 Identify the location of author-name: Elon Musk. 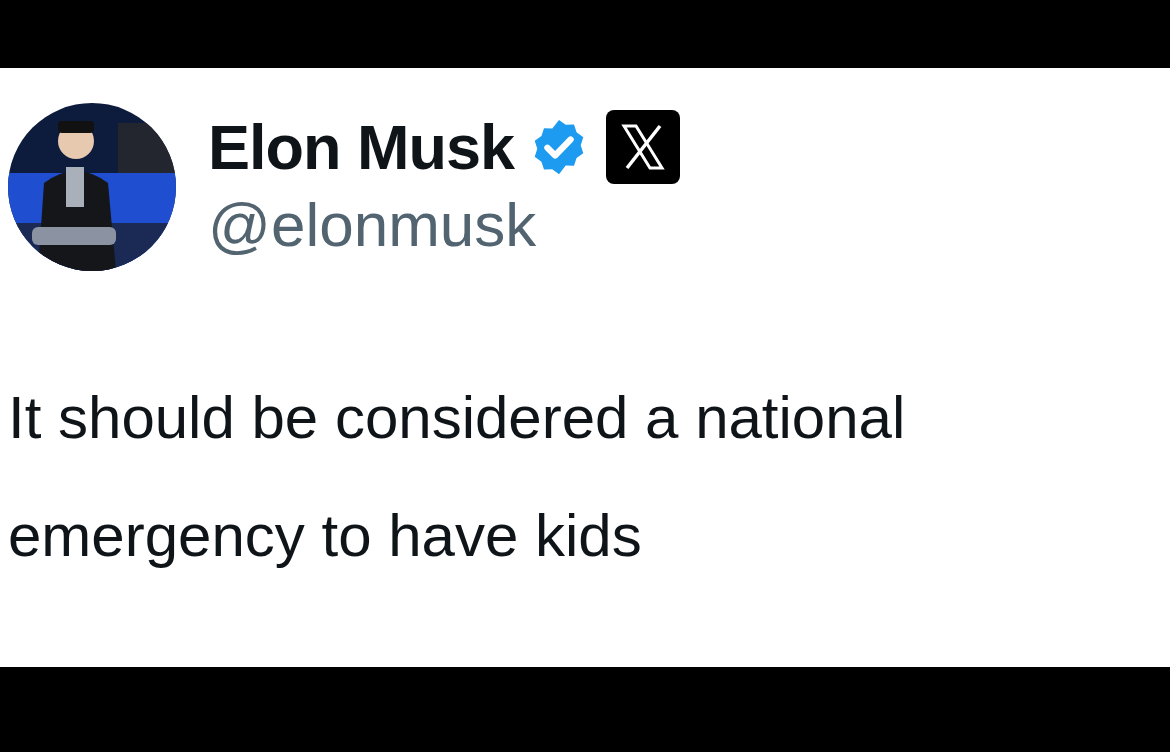
(361, 147).